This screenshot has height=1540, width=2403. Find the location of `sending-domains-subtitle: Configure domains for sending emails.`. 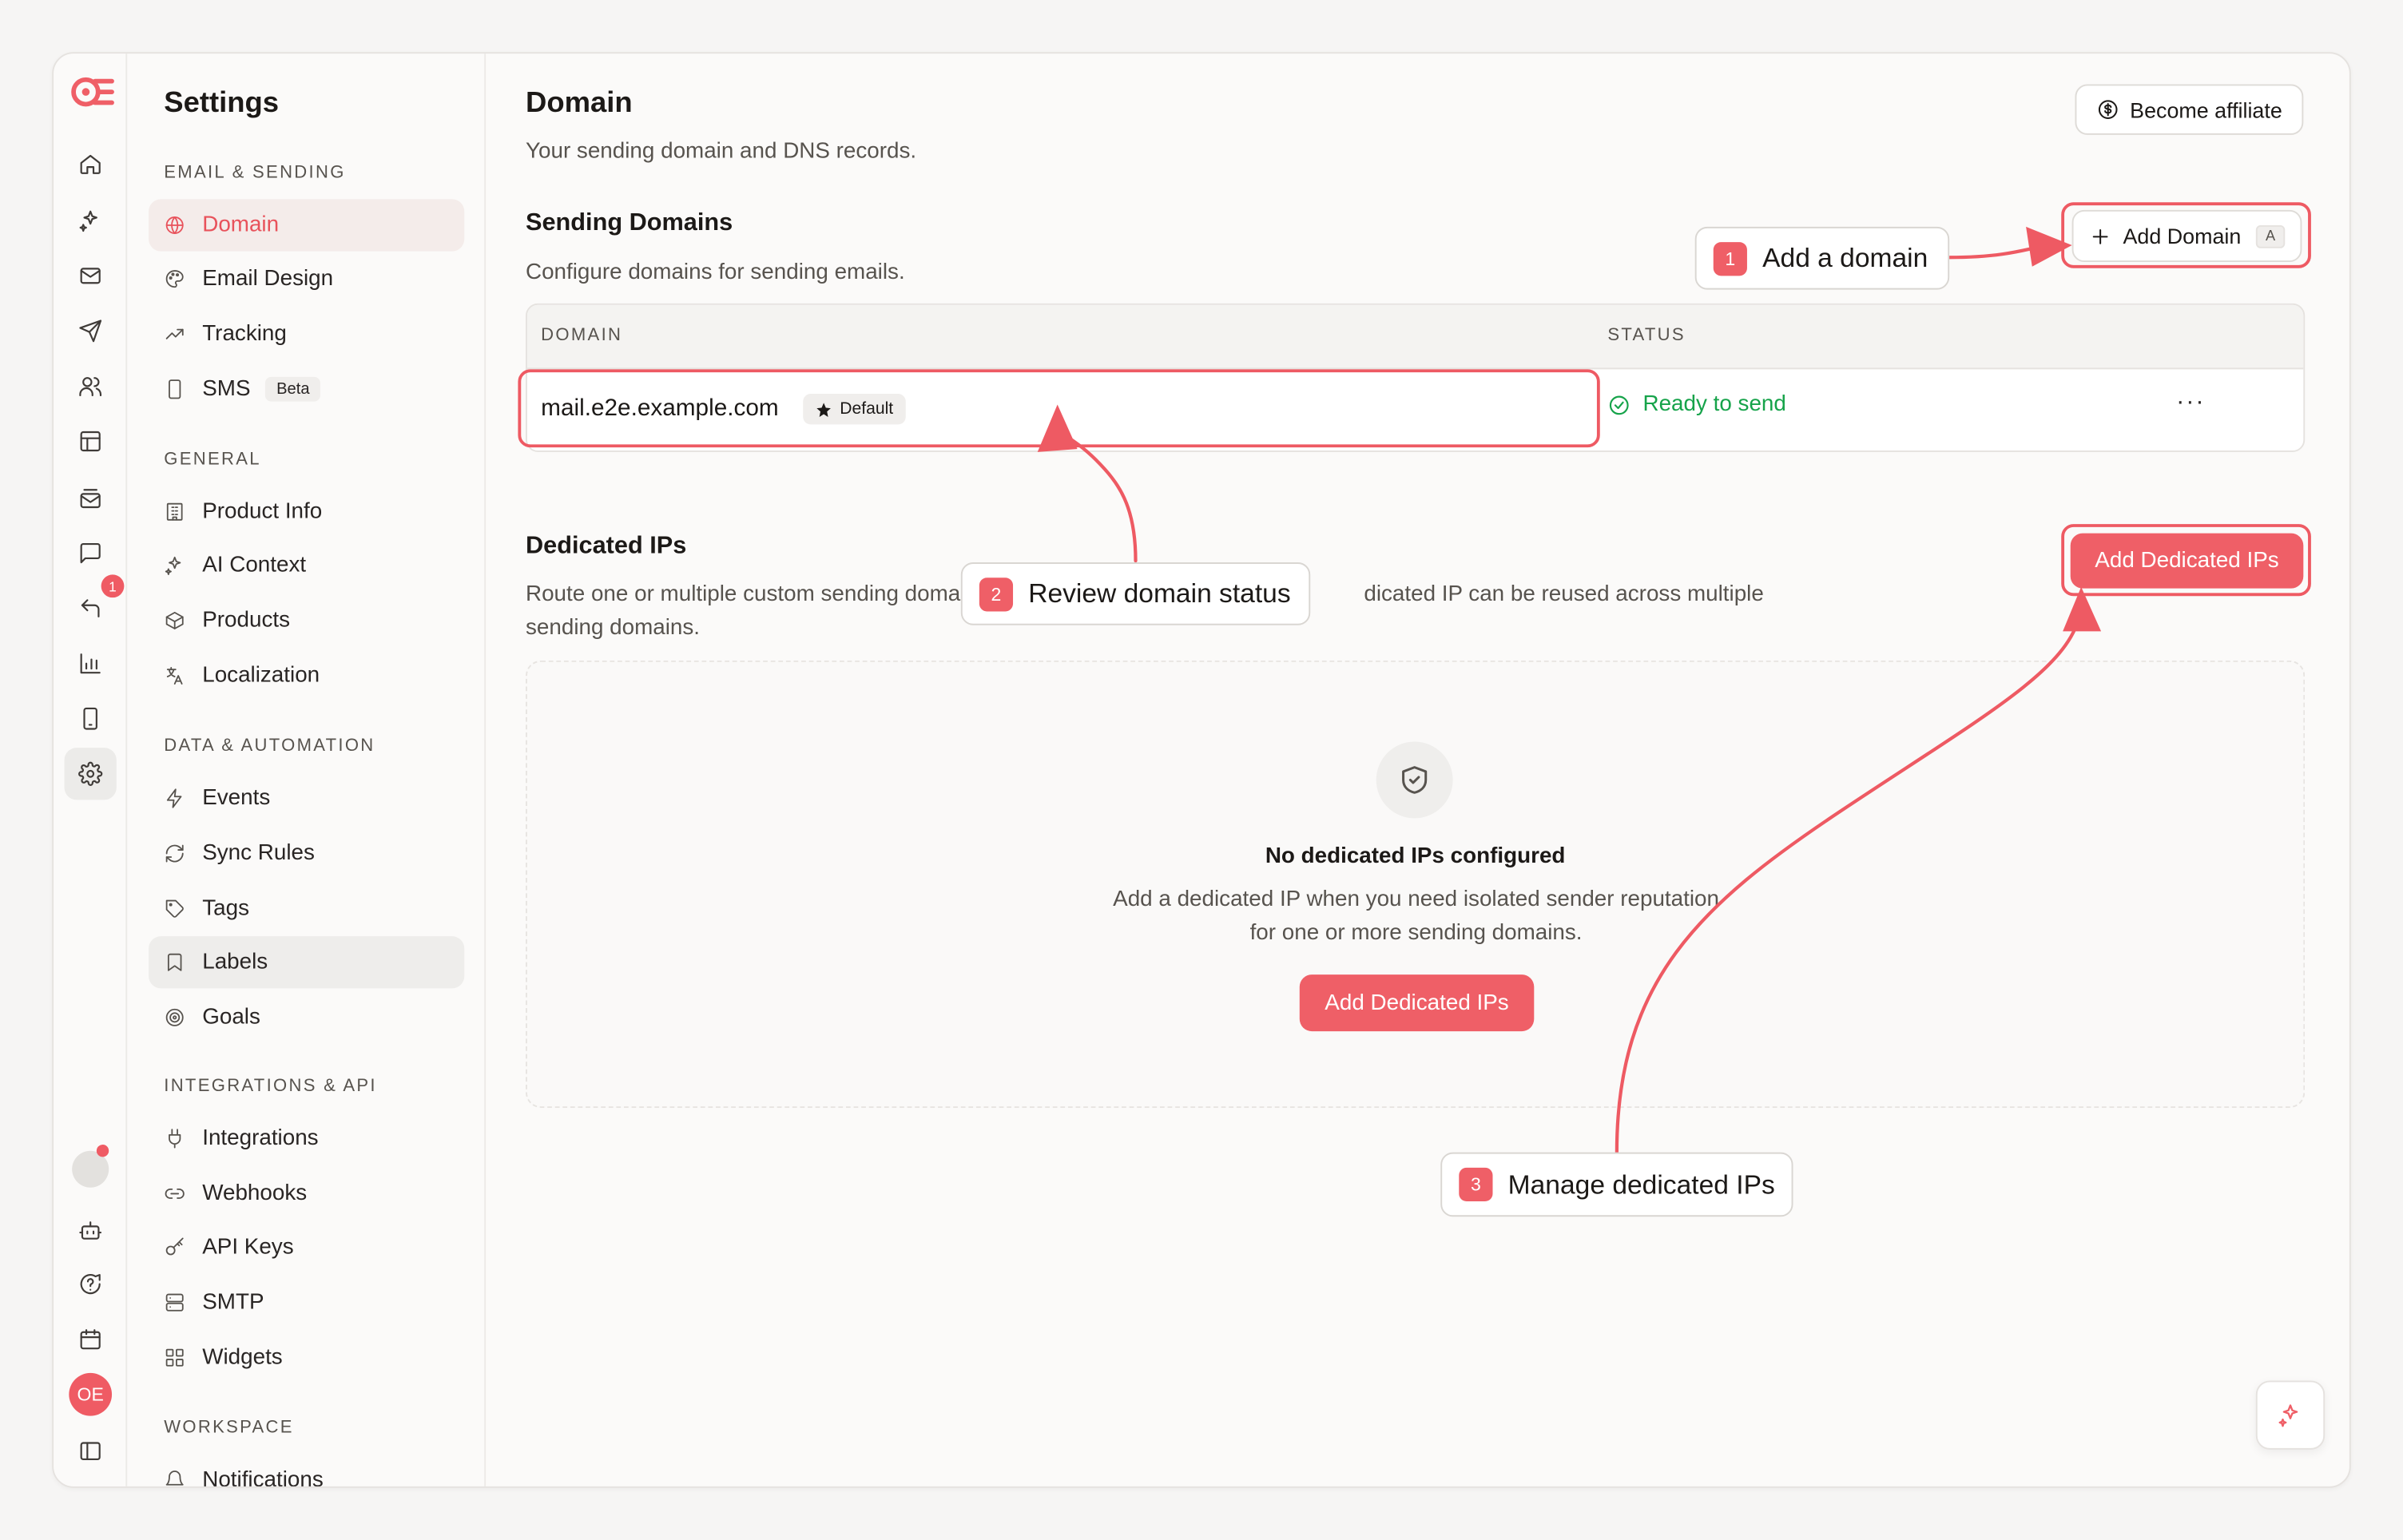

sending-domains-subtitle: Configure domains for sending emails. is located at coordinates (715, 272).